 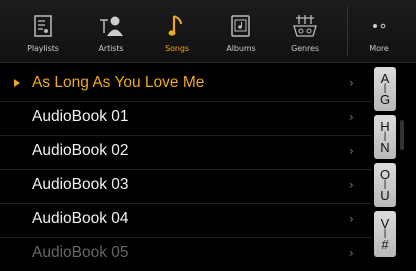 What do you see at coordinates (186, 186) in the screenshot?
I see `list-item: AudioBook 03 ›` at bounding box center [186, 186].